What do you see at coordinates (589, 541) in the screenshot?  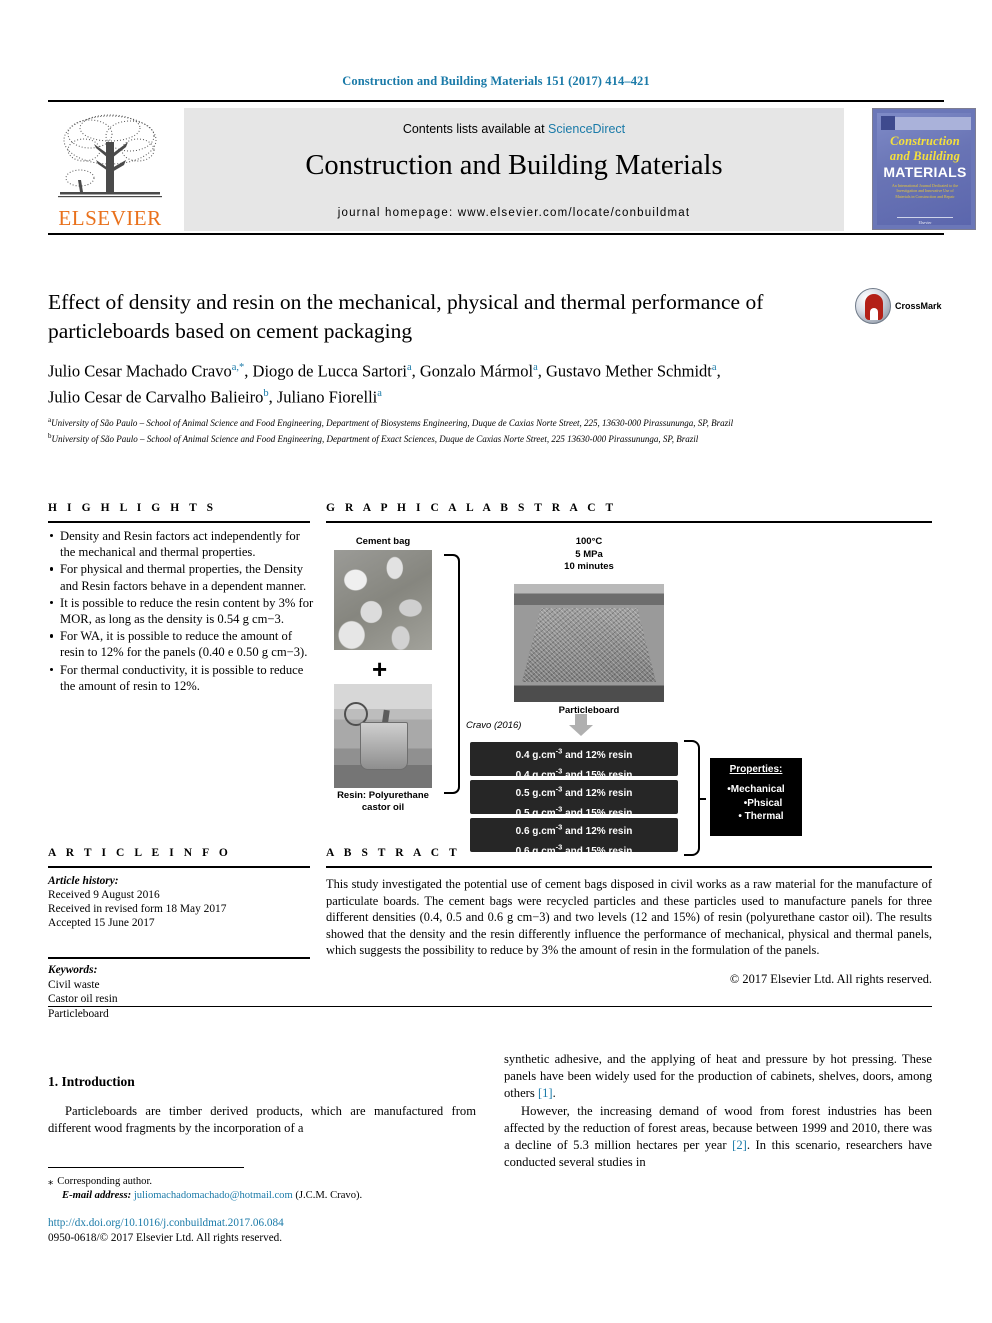 I see `condition-temperature: 100°C` at bounding box center [589, 541].